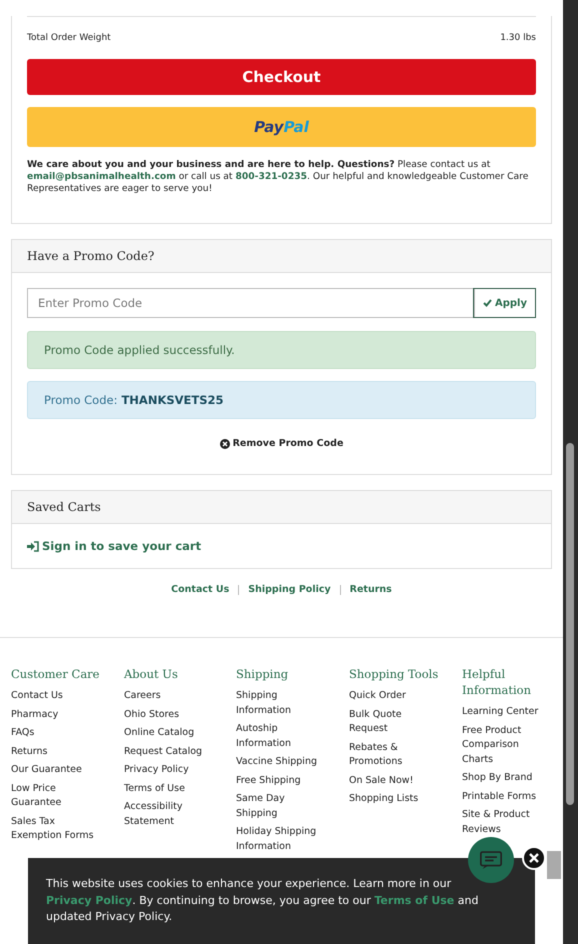 This screenshot has height=944, width=578. I want to click on success-message: Promo Code applied successfully., so click(281, 350).